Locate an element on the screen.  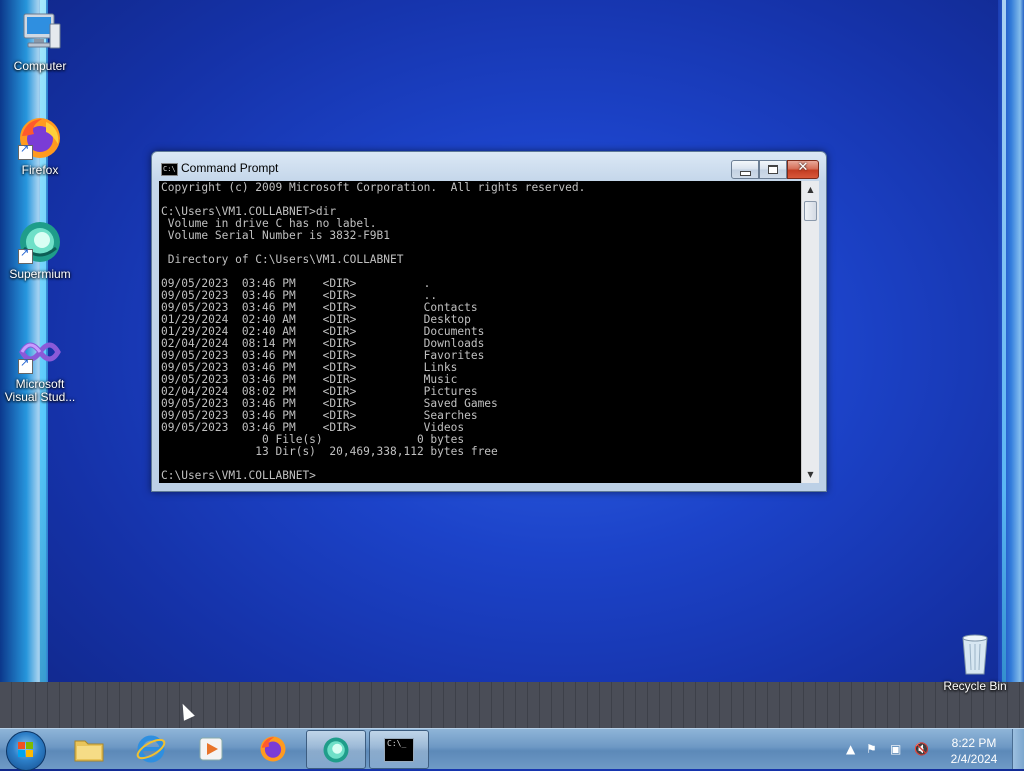
maximize-button is located at coordinates (773, 169).